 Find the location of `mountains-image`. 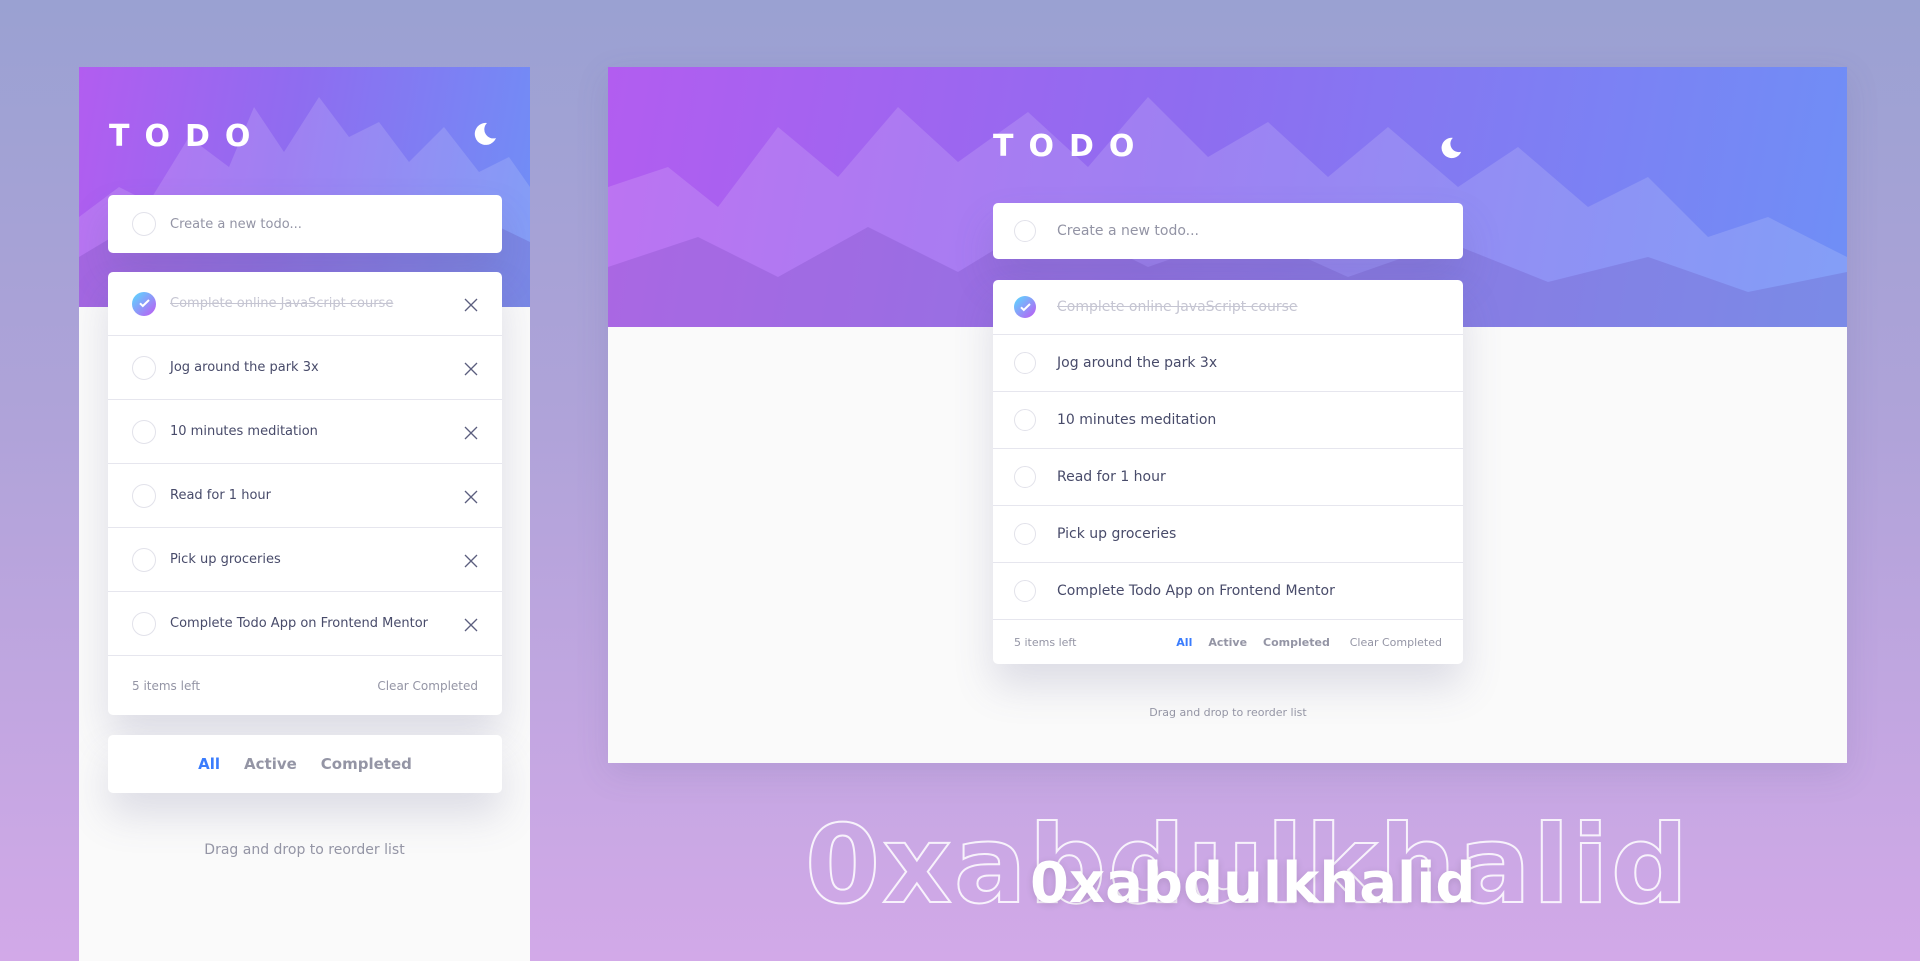

mountains-image is located at coordinates (304, 202).